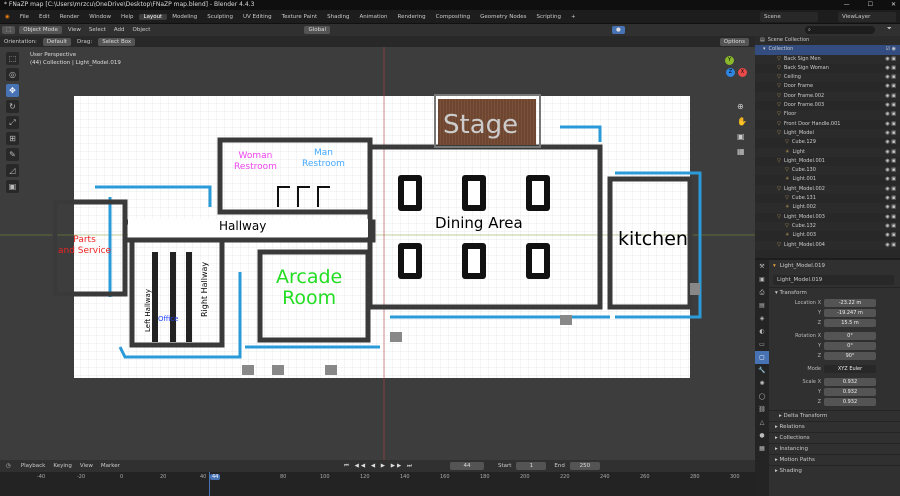 This screenshot has height=496, width=900. What do you see at coordinates (573, 17) in the screenshot?
I see `add-workspace-button: +` at bounding box center [573, 17].